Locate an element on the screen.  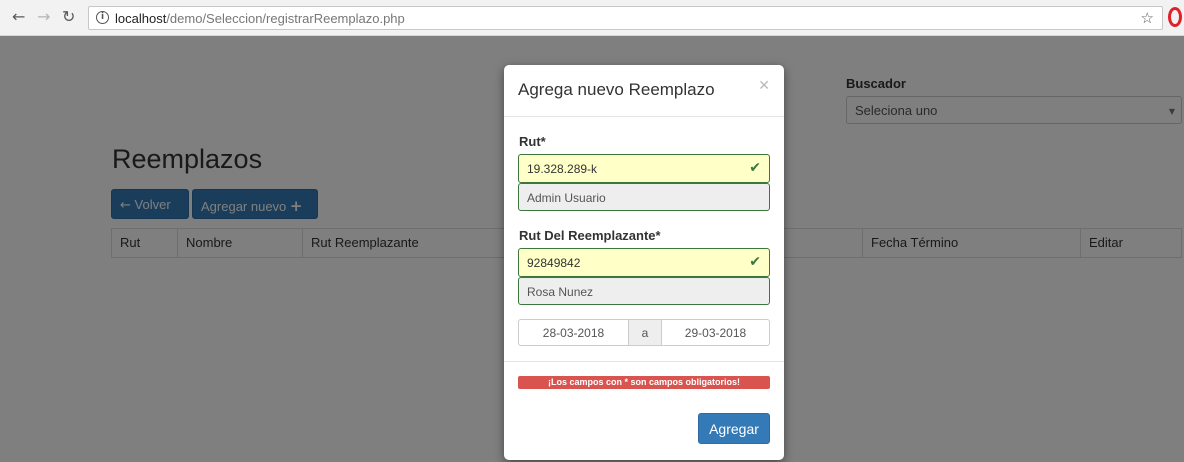
reload-icon: ↻ is located at coordinates (68, 17).